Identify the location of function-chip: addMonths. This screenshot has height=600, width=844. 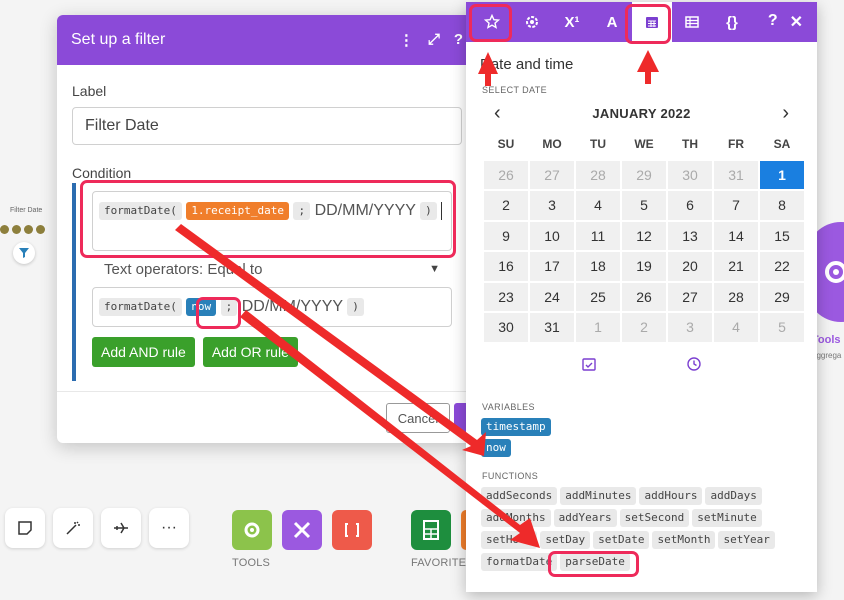
(516, 517).